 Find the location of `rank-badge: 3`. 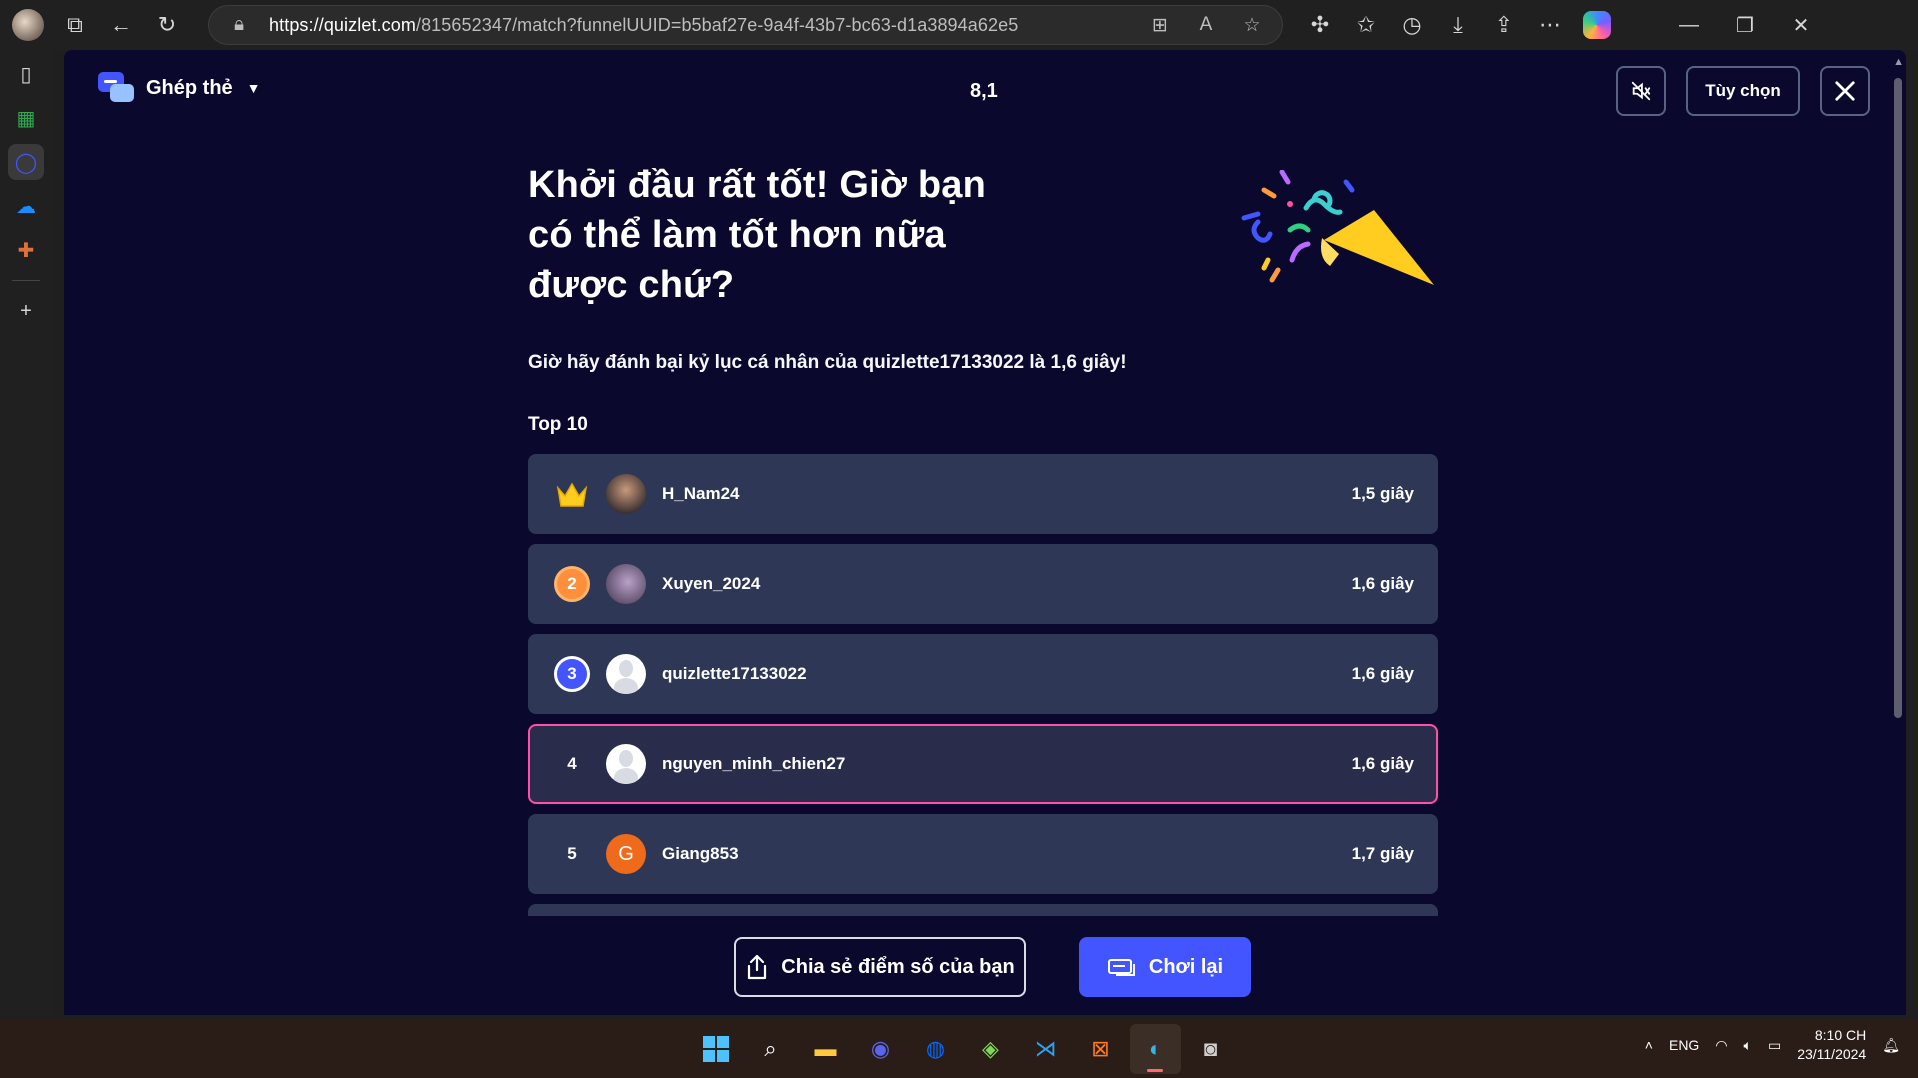

rank-badge: 3 is located at coordinates (572, 674).